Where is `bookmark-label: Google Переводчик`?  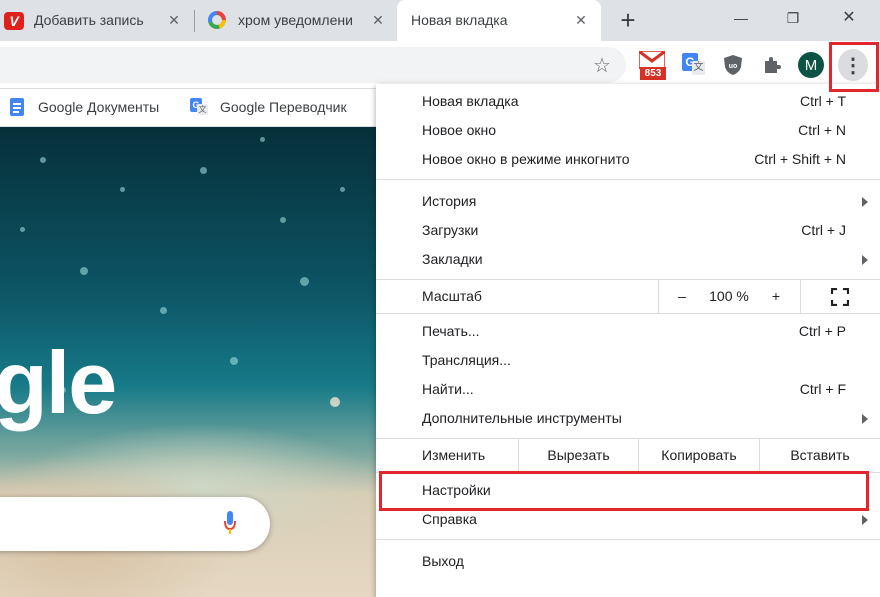
bookmark-label: Google Переводчик is located at coordinates (283, 107).